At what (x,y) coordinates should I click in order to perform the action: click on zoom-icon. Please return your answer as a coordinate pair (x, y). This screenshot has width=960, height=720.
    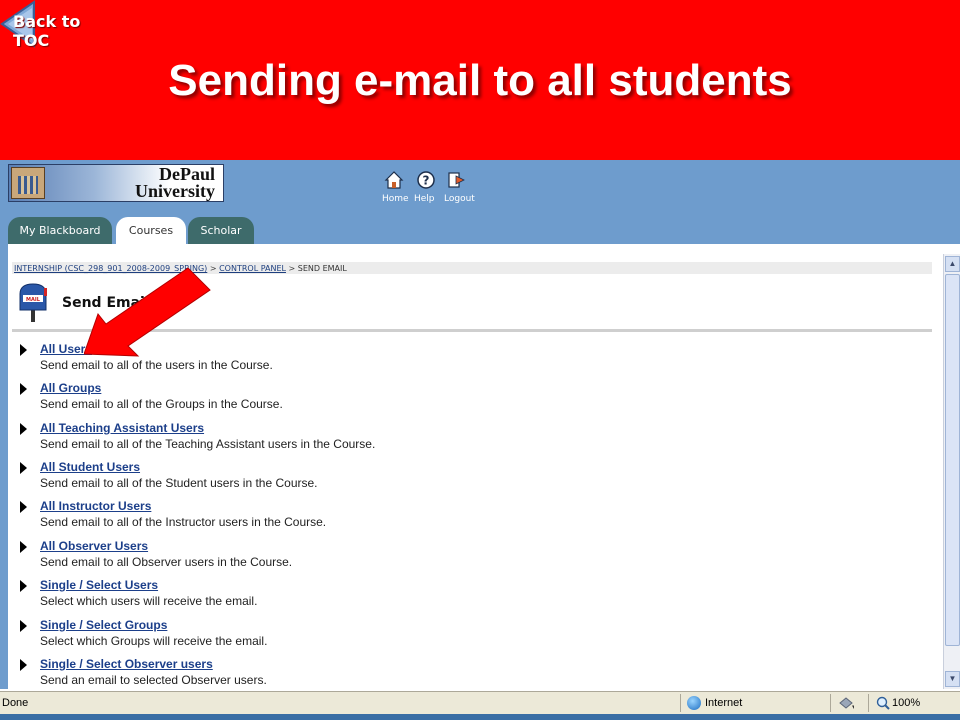
    Looking at the image, I should click on (883, 703).